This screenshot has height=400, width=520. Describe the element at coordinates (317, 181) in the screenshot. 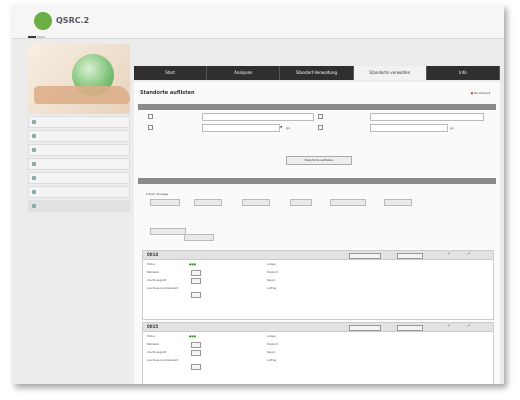

I see `results-section-bar` at that location.